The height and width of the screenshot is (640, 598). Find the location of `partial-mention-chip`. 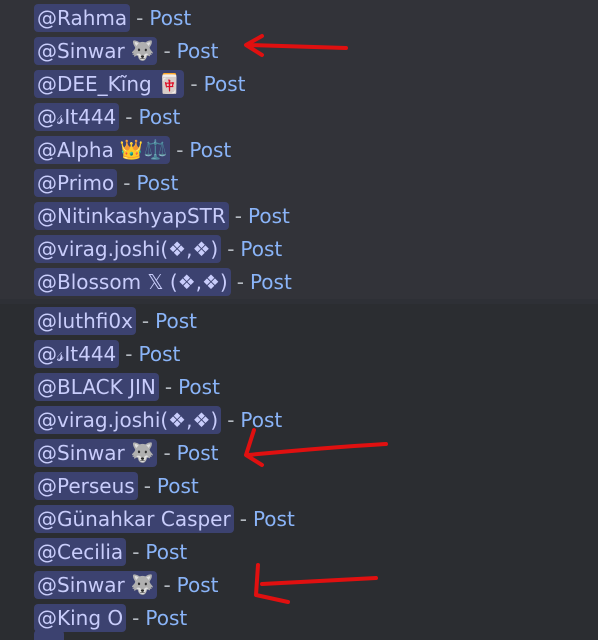

partial-mention-chip is located at coordinates (49, 635).